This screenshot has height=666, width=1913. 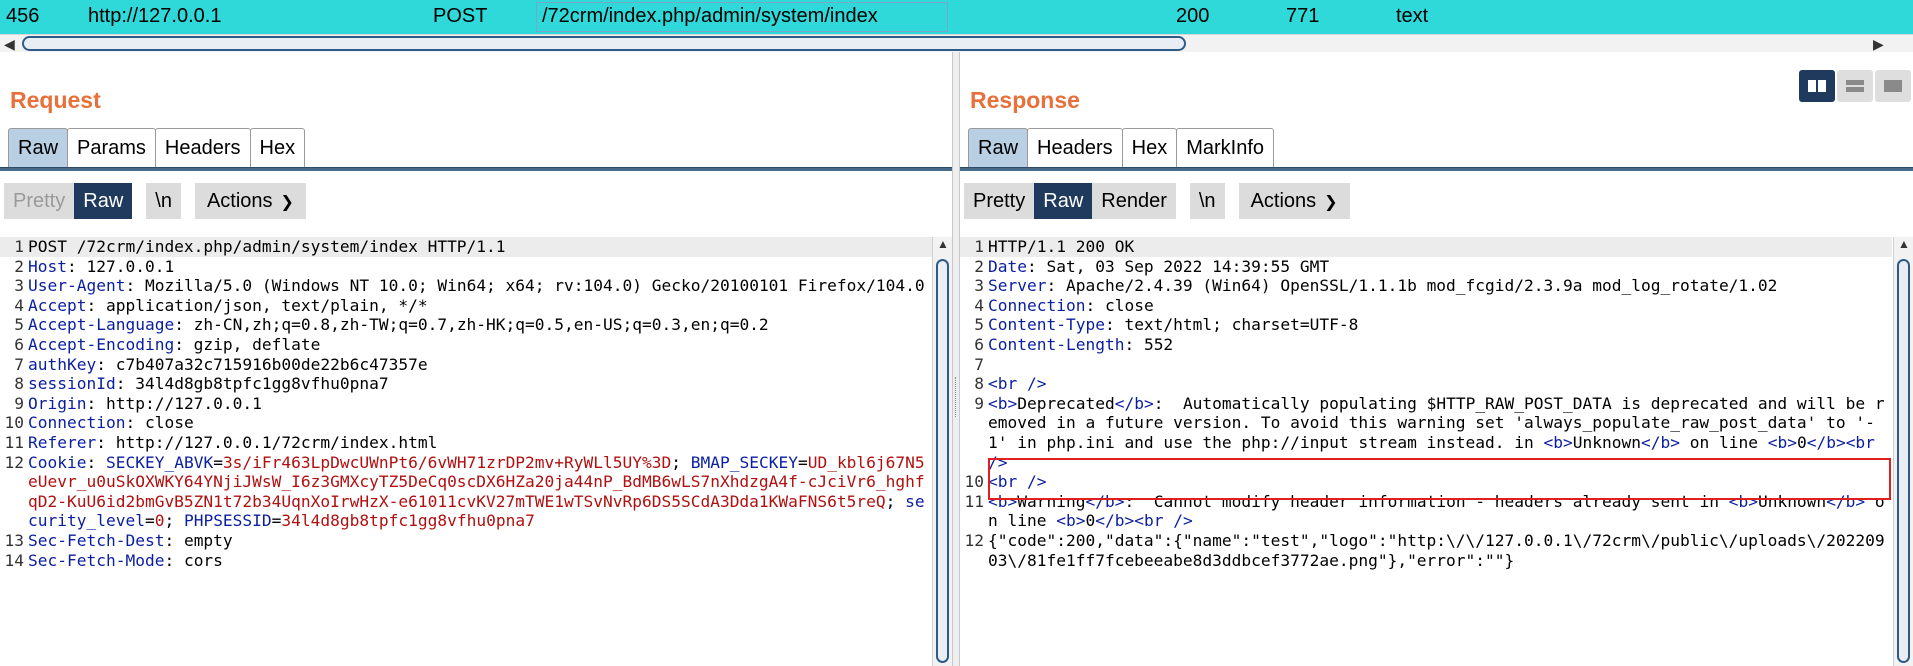 I want to click on layout-single-icon, so click(x=1893, y=86).